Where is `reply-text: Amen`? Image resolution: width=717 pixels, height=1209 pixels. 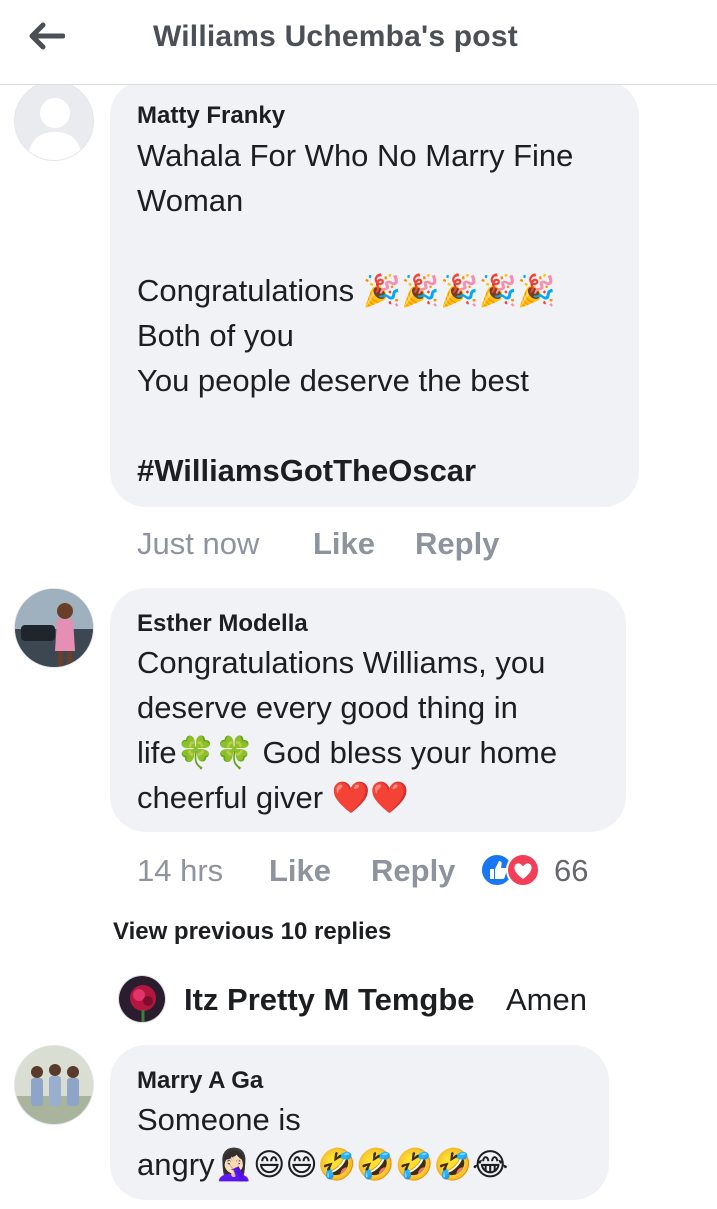 reply-text: Amen is located at coordinates (546, 999).